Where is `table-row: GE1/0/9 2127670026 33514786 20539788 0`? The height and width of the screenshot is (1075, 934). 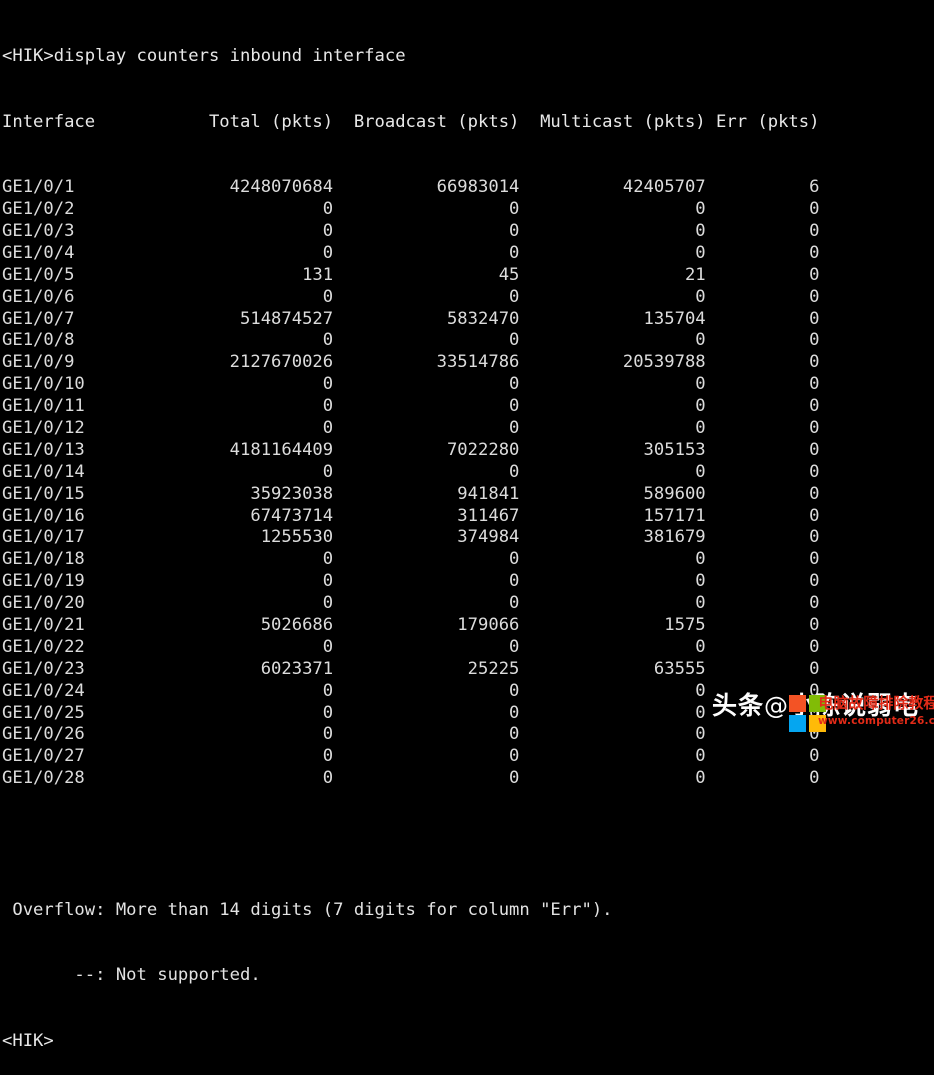 table-row: GE1/0/9 2127670026 33514786 20539788 0 is located at coordinates (411, 362).